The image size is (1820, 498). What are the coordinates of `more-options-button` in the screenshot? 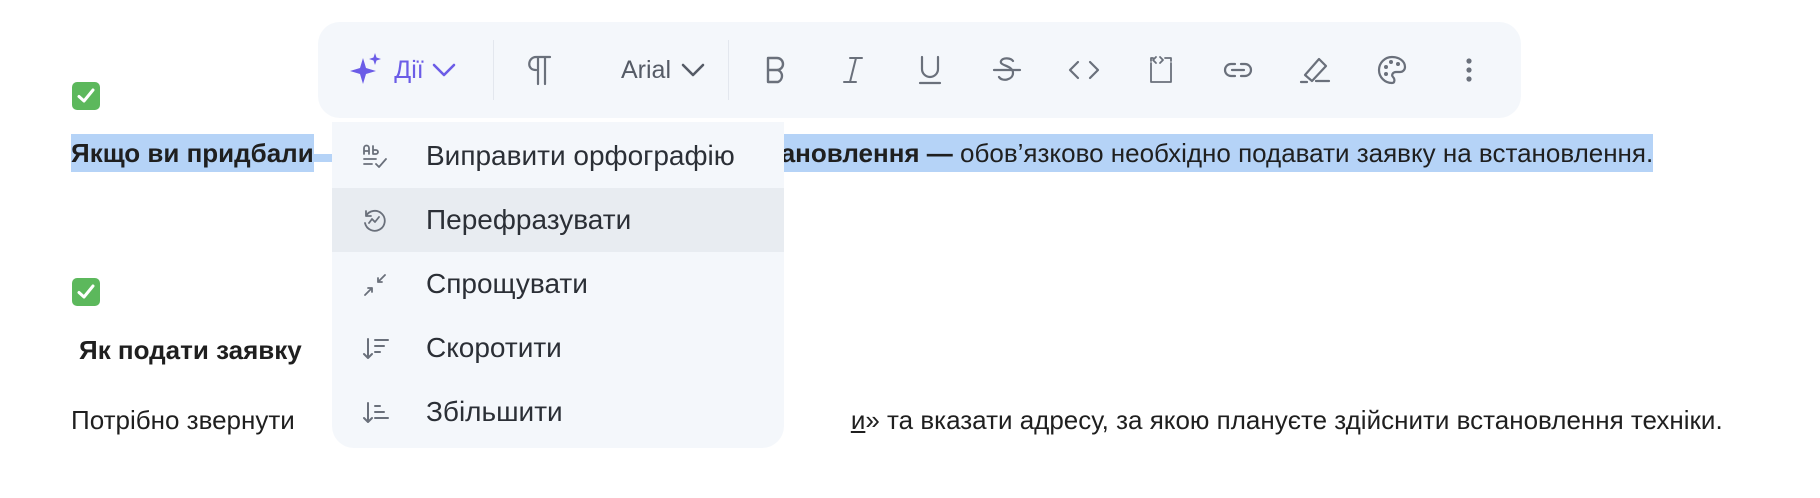 It's located at (1469, 70).